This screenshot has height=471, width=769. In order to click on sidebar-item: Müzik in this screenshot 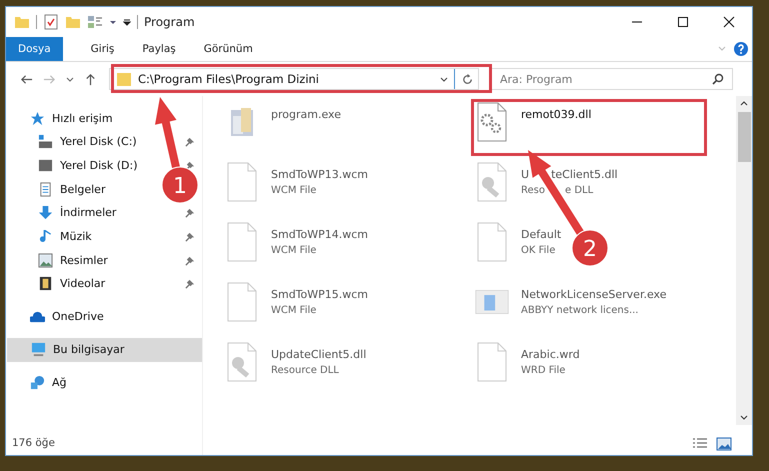, I will do `click(76, 237)`.